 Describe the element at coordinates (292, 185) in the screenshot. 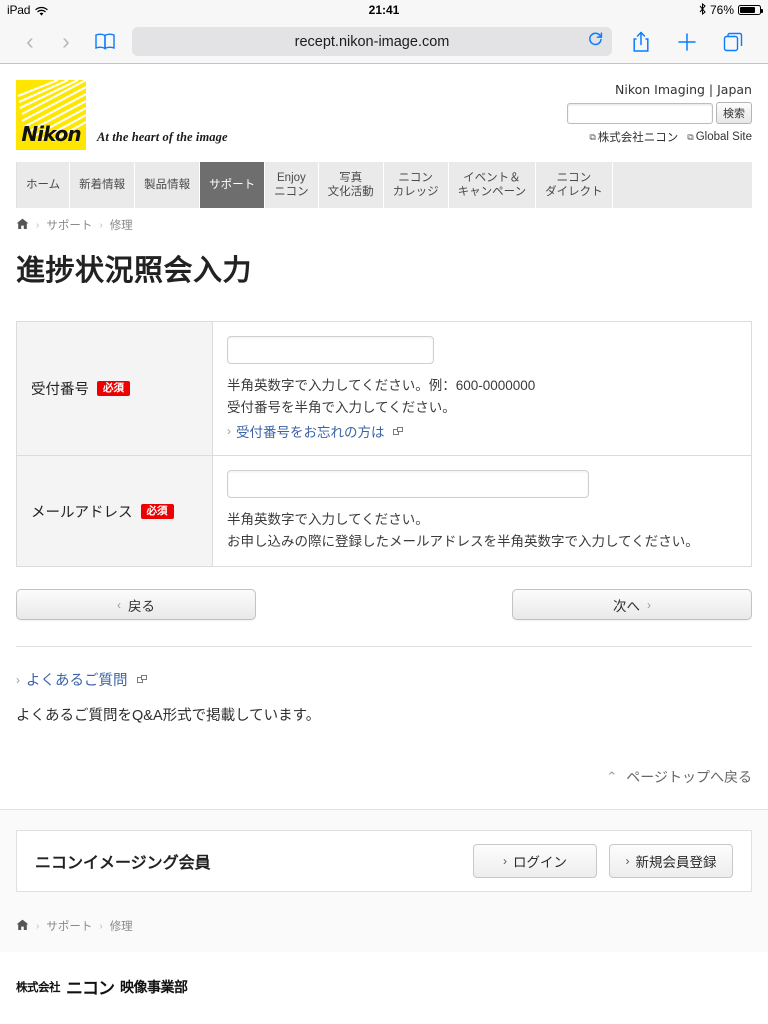

I see `nav-item-enjoy-nikon: Enjoy ニコン` at that location.